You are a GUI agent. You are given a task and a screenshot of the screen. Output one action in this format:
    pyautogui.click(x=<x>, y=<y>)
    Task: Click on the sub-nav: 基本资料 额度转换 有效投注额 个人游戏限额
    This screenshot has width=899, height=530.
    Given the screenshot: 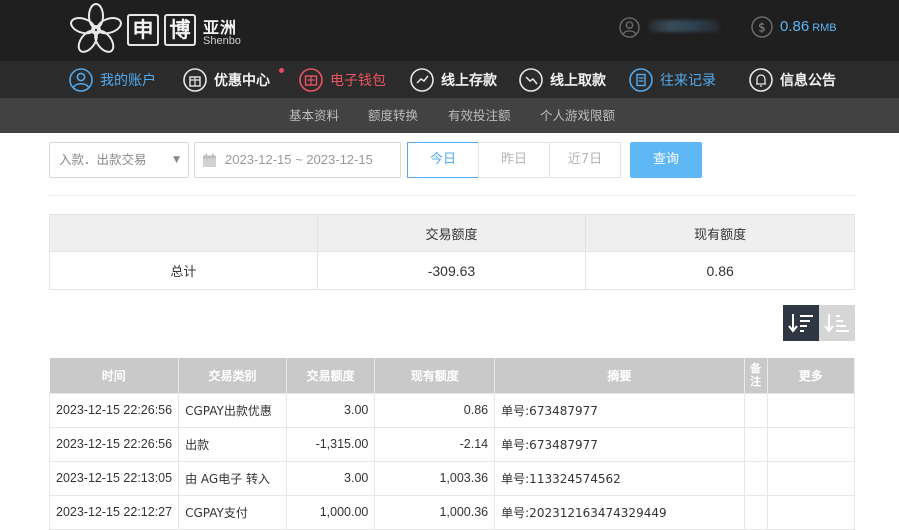 What is the action you would take?
    pyautogui.click(x=449, y=115)
    